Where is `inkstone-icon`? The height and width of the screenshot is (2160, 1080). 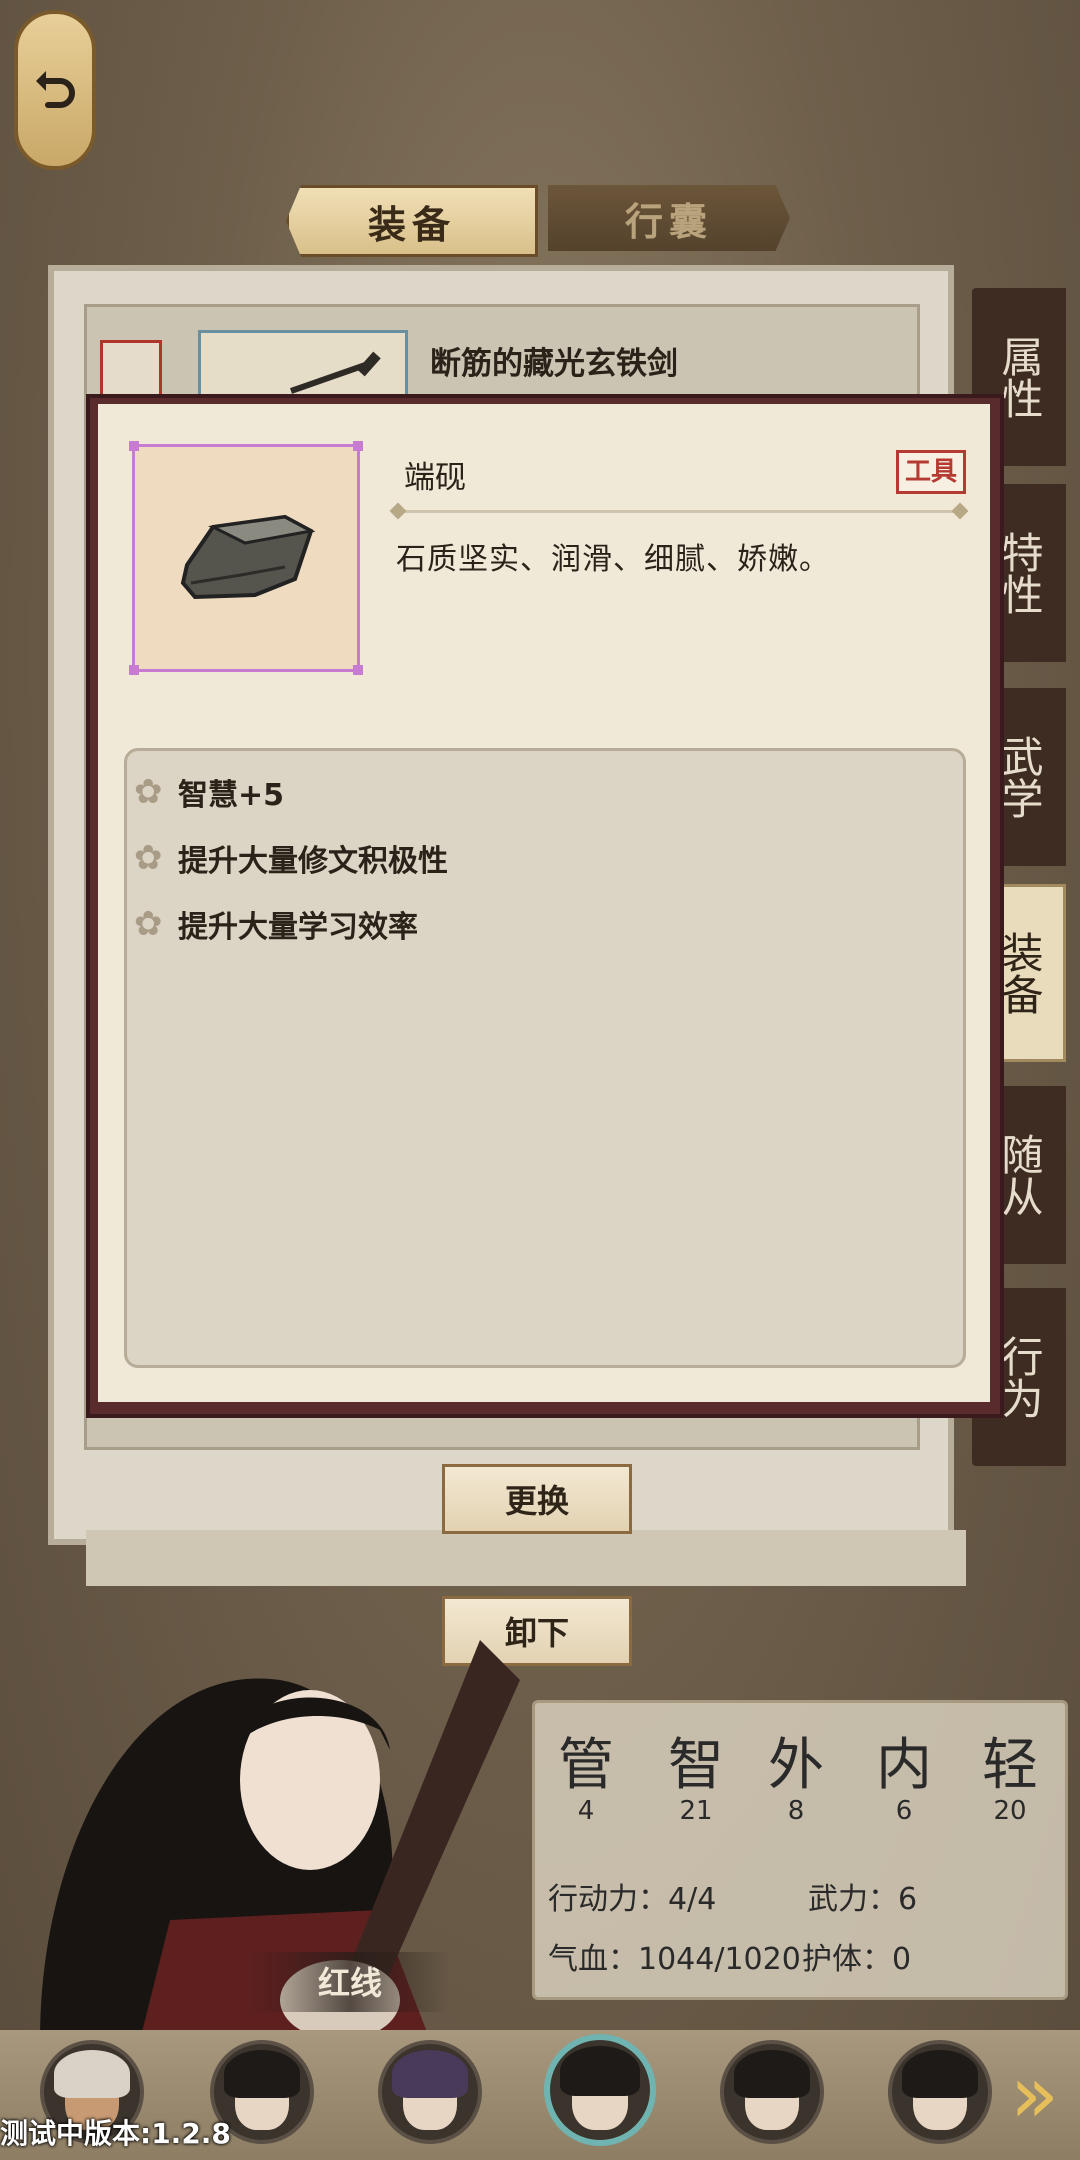 inkstone-icon is located at coordinates (248, 557).